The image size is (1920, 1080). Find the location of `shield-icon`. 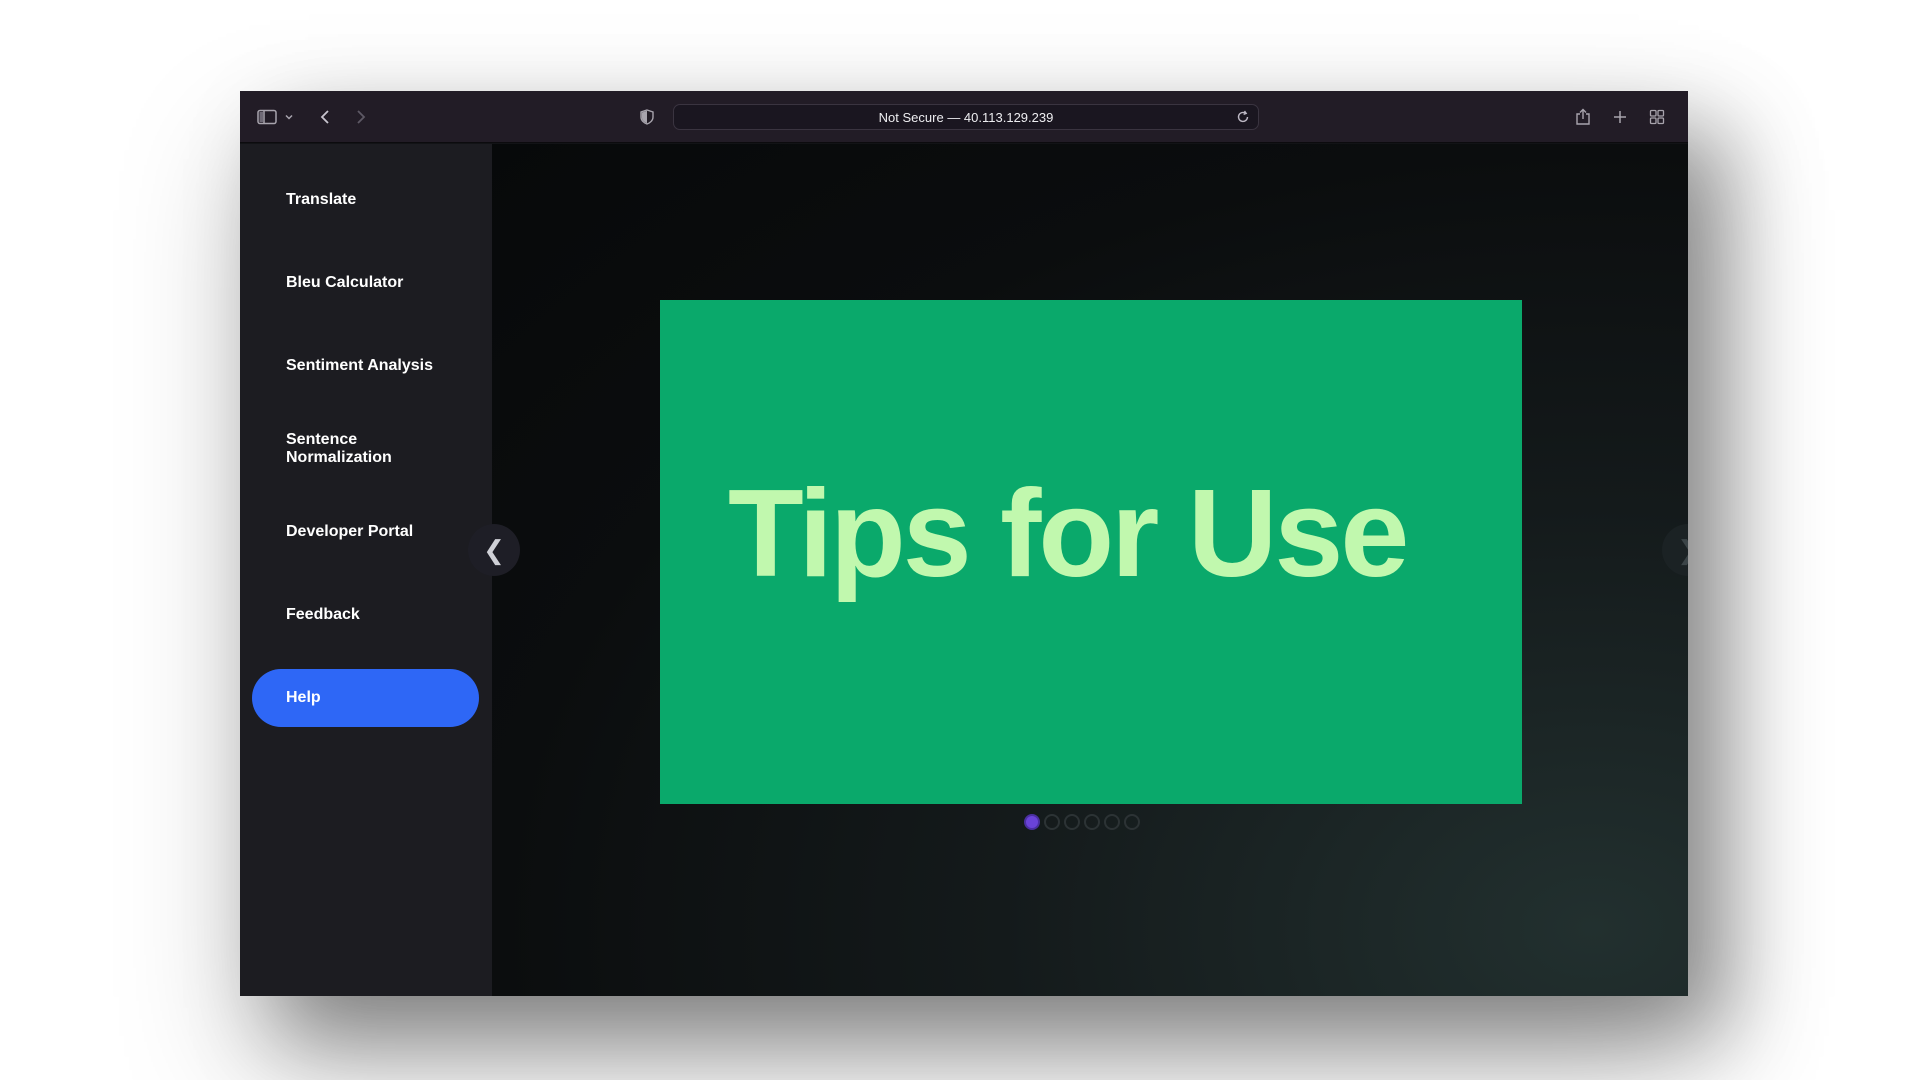

shield-icon is located at coordinates (647, 117).